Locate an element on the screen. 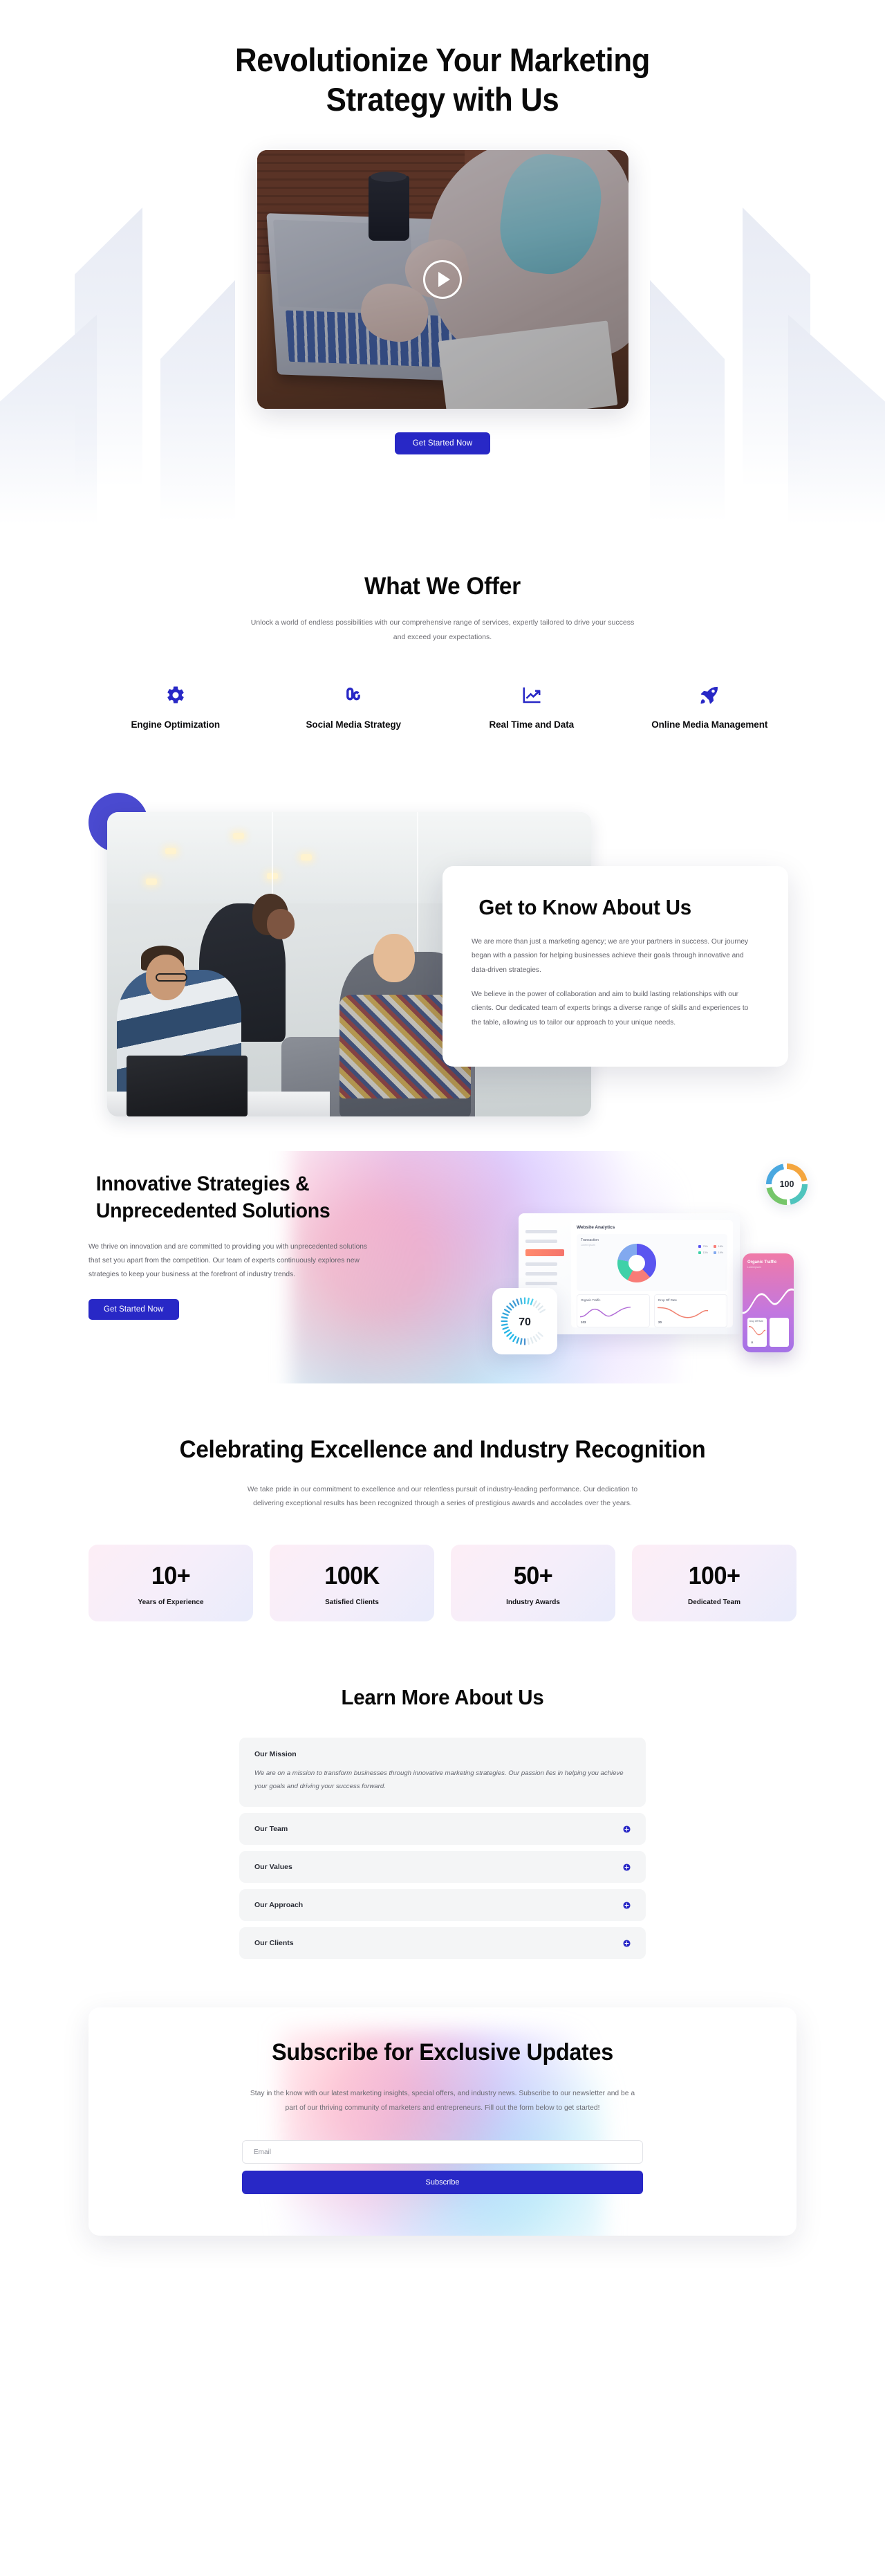 Image resolution: width=885 pixels, height=2576 pixels. accordion-header: Our Values is located at coordinates (442, 1867).